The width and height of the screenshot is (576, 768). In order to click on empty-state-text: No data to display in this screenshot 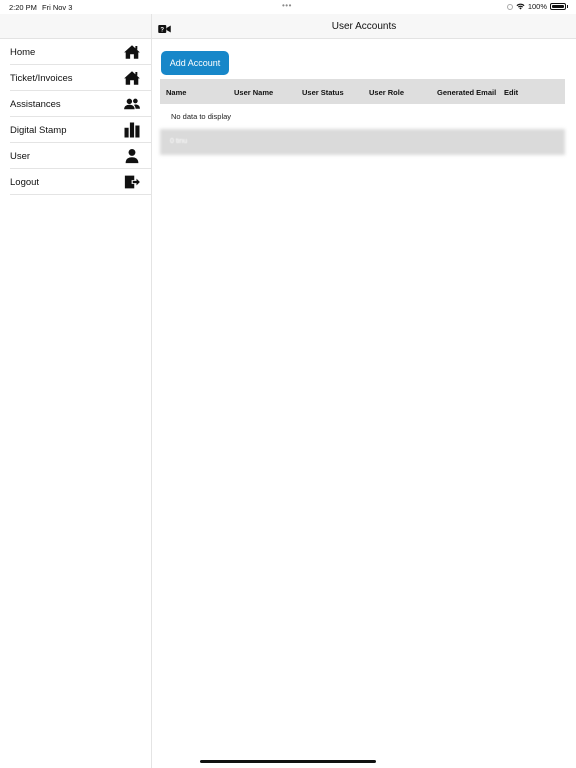, I will do `click(201, 116)`.